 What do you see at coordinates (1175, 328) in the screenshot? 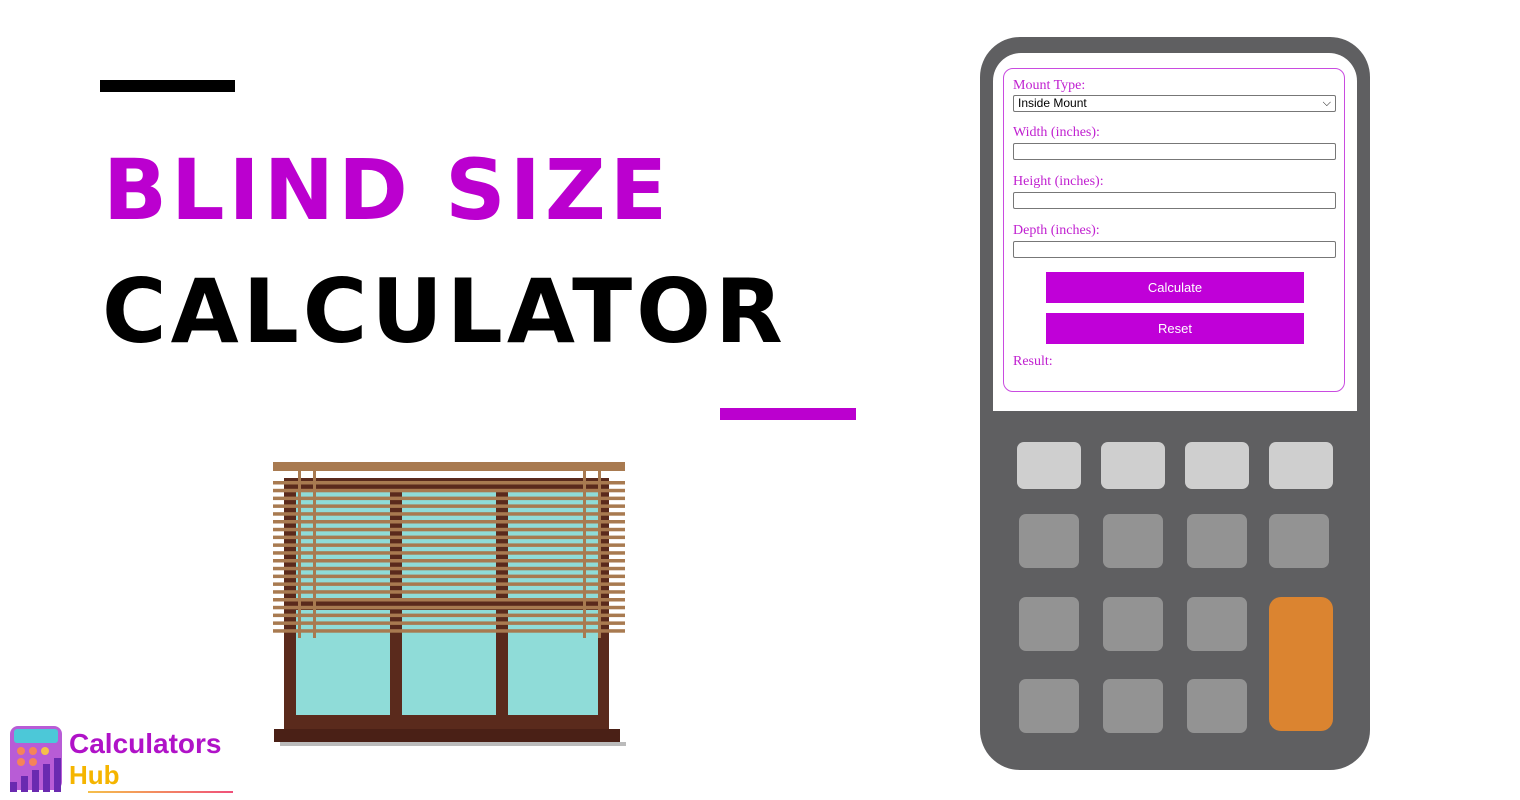
I see `reset-button: Reset` at bounding box center [1175, 328].